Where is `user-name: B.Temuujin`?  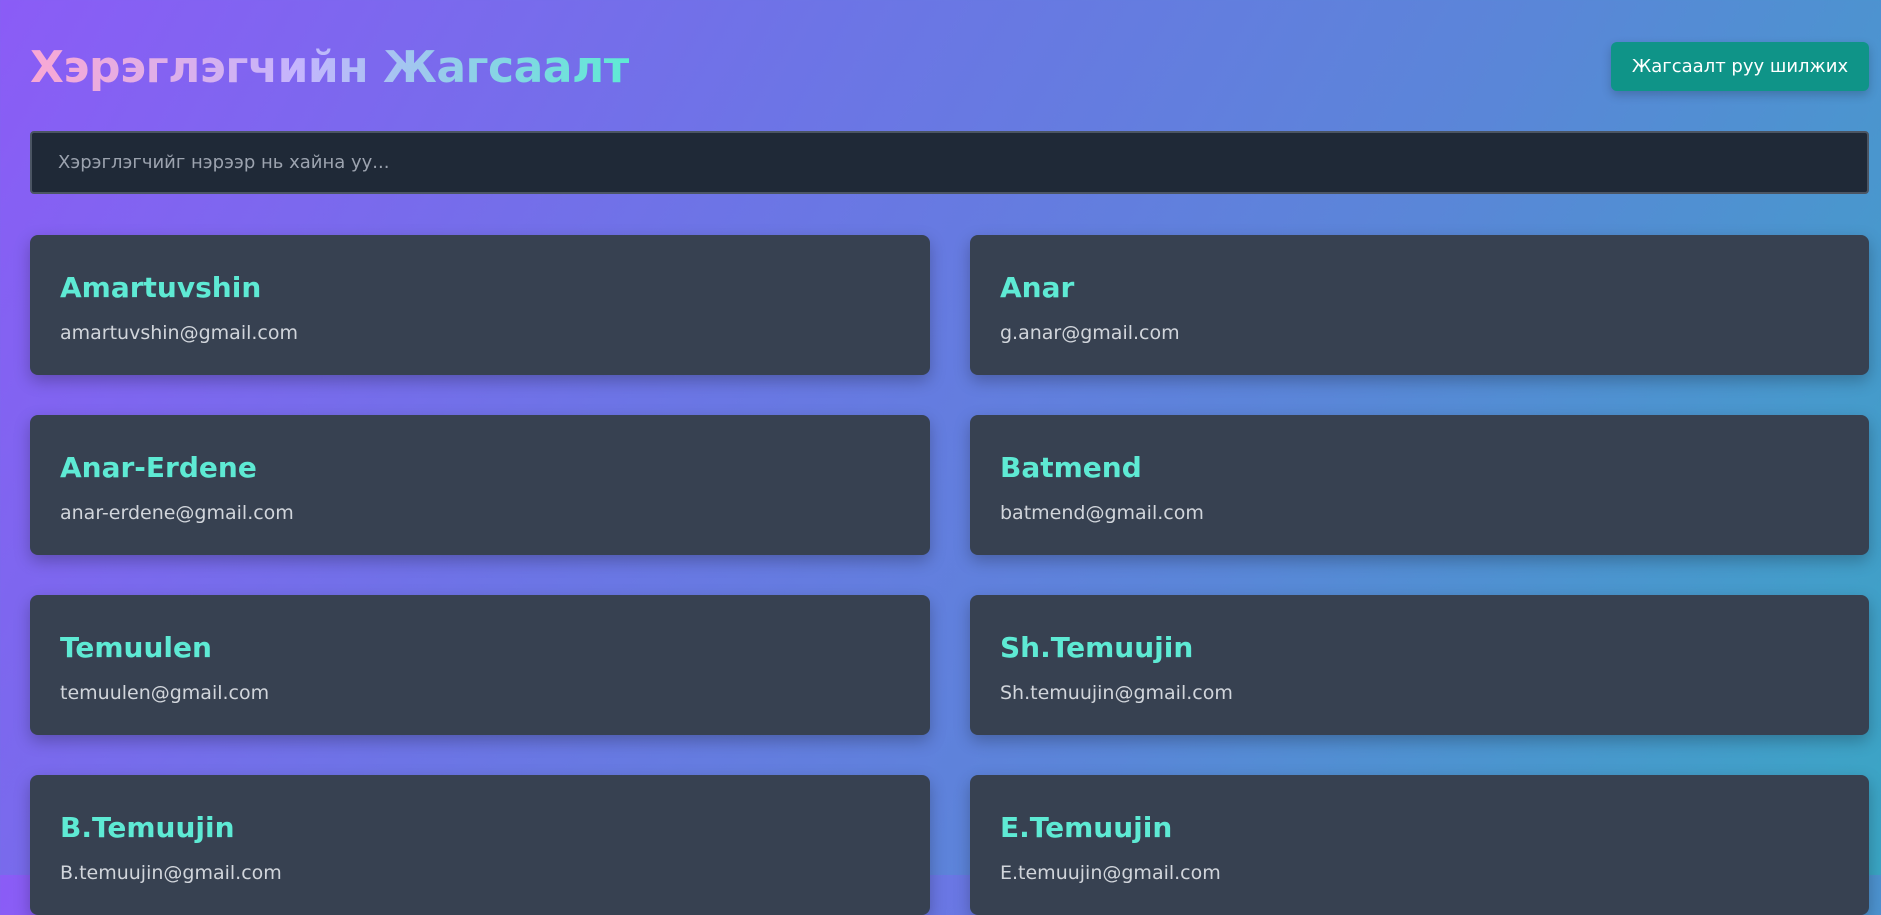 user-name: B.Temuujin is located at coordinates (147, 827).